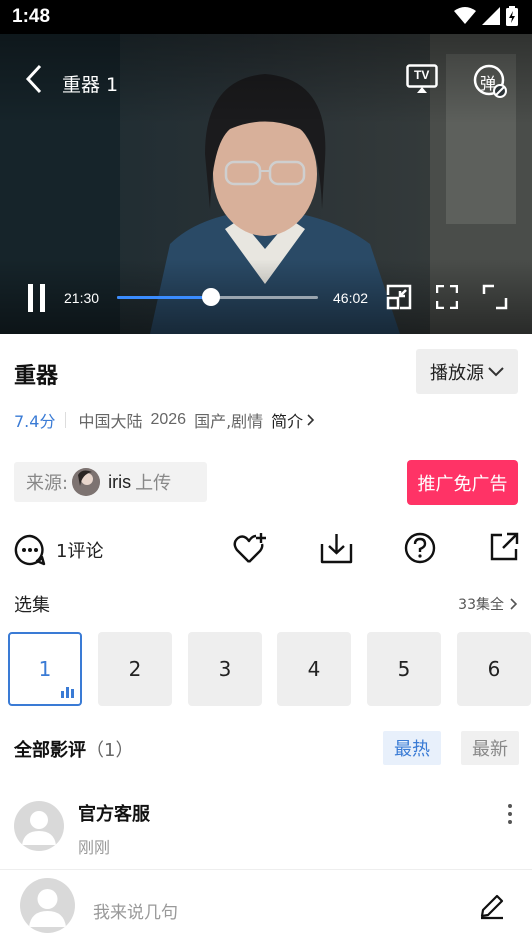 The image size is (532, 946). What do you see at coordinates (250, 549) in the screenshot?
I see `favorite-heart-icon` at bounding box center [250, 549].